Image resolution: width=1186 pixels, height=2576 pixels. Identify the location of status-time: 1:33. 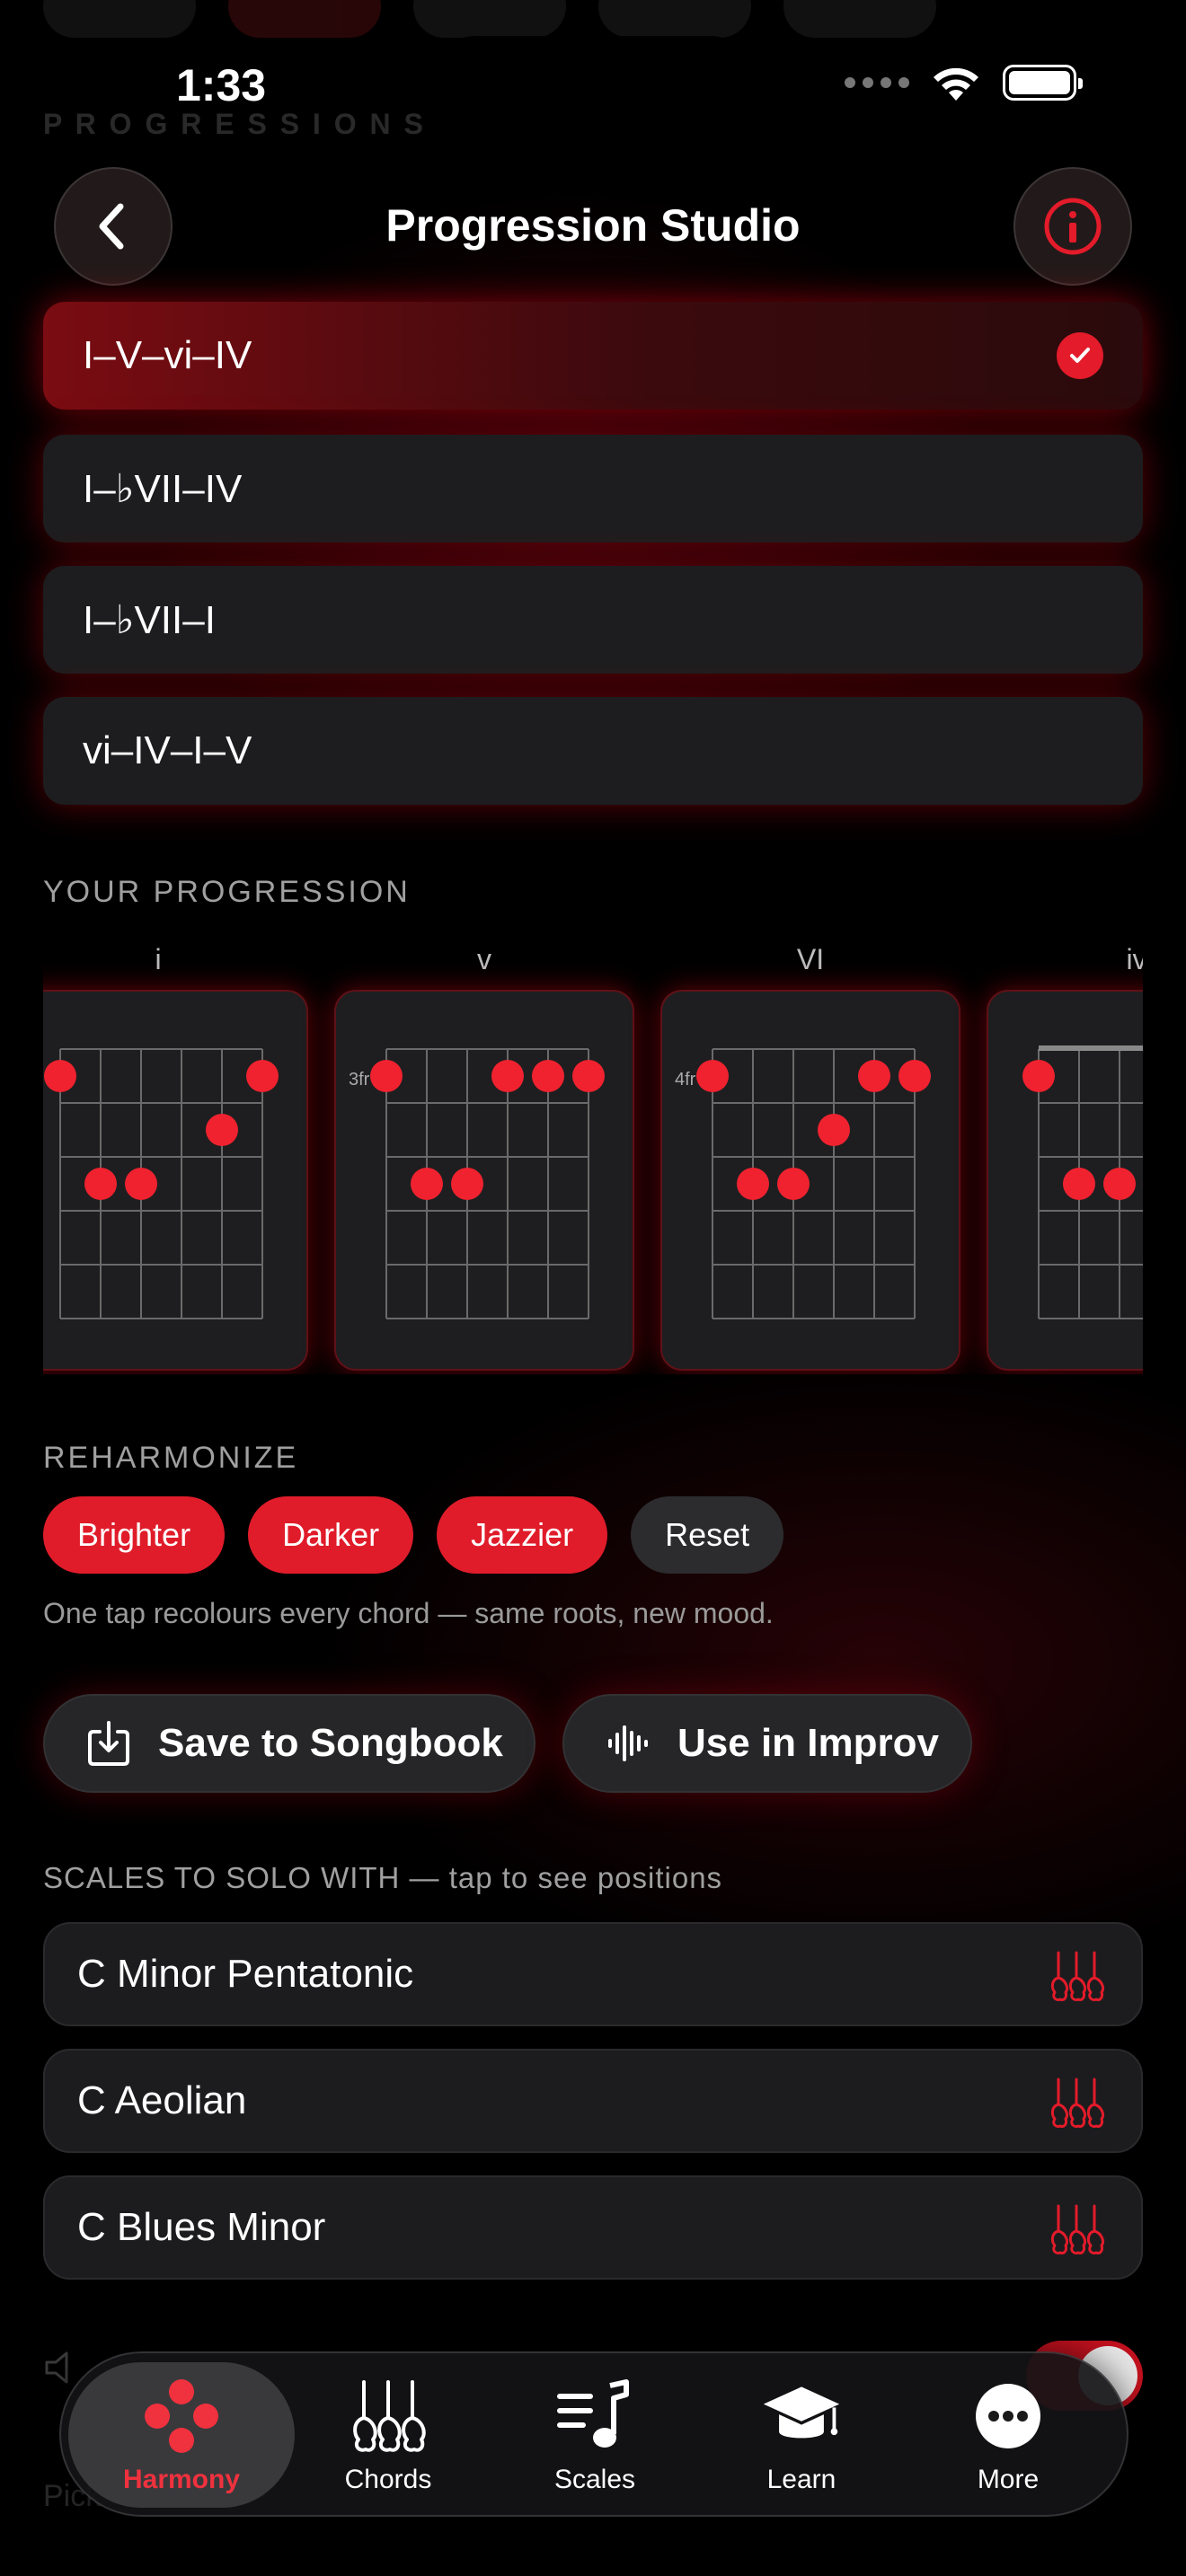
(221, 85).